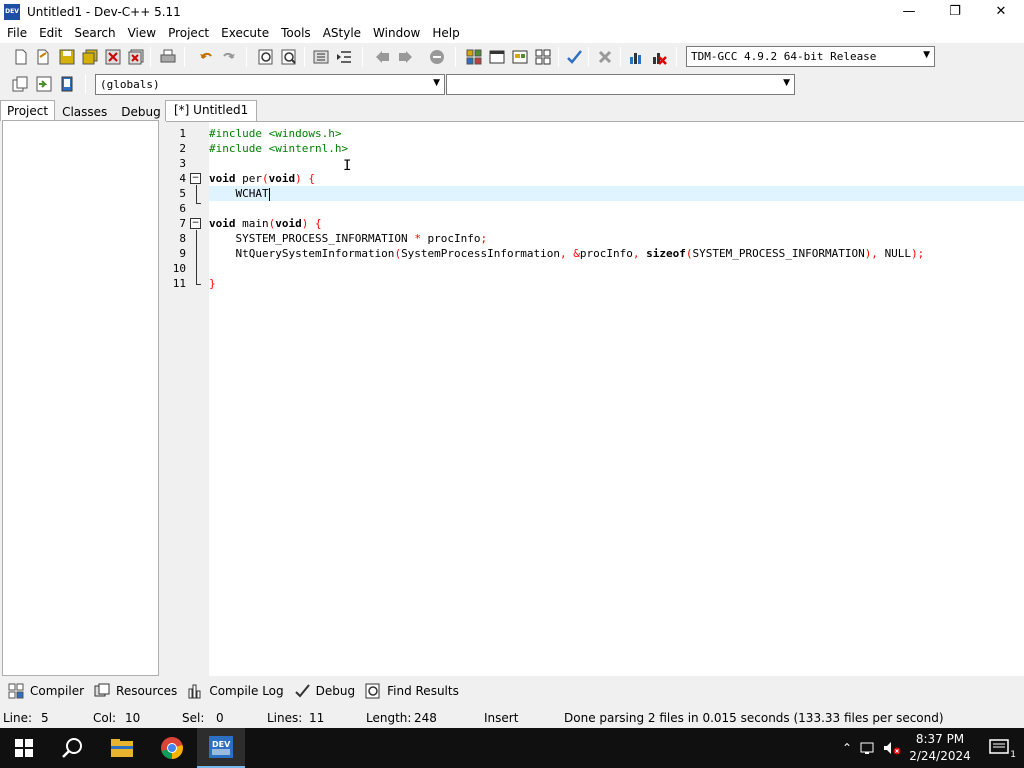 The height and width of the screenshot is (768, 1024). I want to click on network-icon, so click(868, 748).